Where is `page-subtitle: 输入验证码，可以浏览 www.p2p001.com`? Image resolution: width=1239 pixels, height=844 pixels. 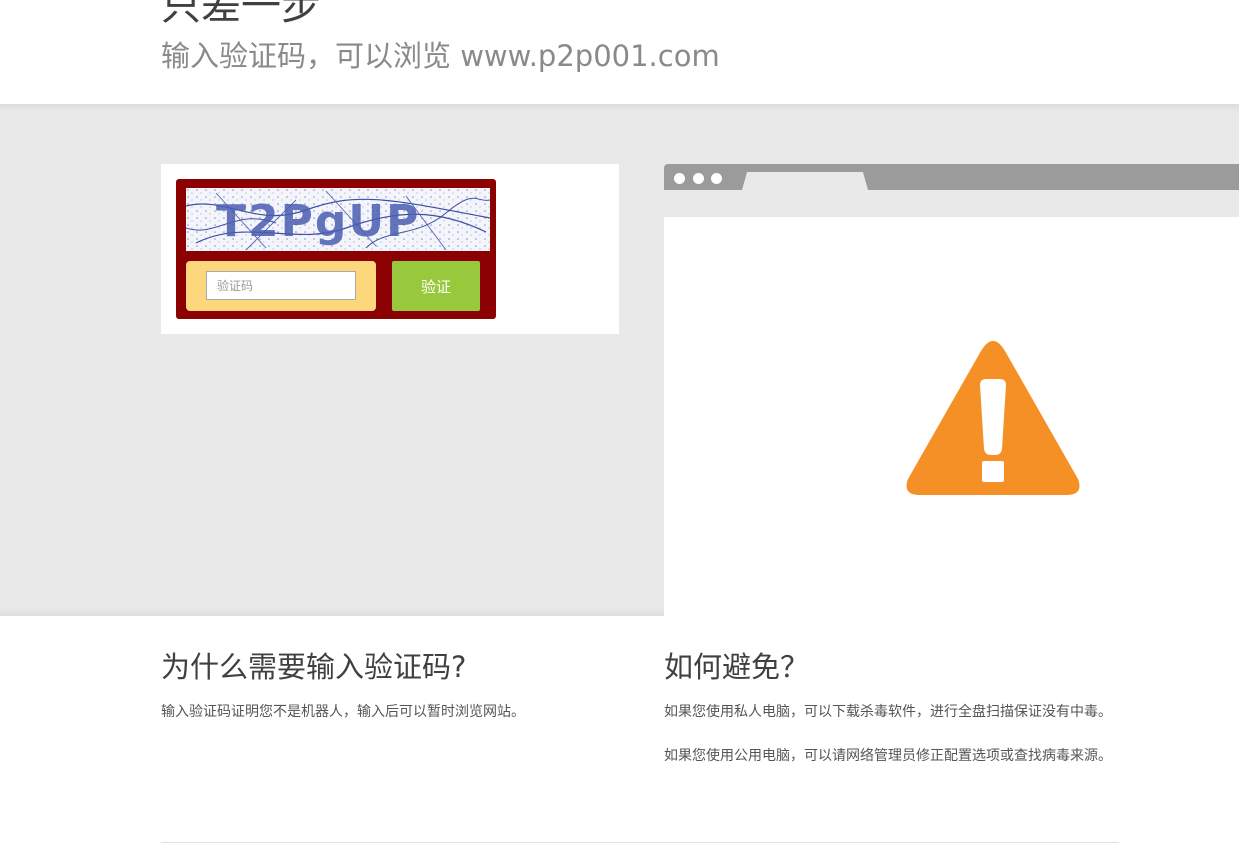
page-subtitle: 输入验证码，可以浏览 www.p2p001.com is located at coordinates (440, 56).